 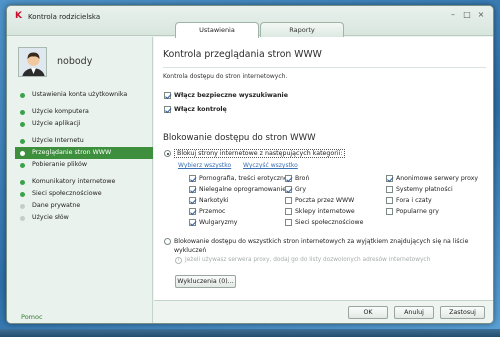 I want to click on clear-all-link: Wyczyść wszystko, so click(x=270, y=165).